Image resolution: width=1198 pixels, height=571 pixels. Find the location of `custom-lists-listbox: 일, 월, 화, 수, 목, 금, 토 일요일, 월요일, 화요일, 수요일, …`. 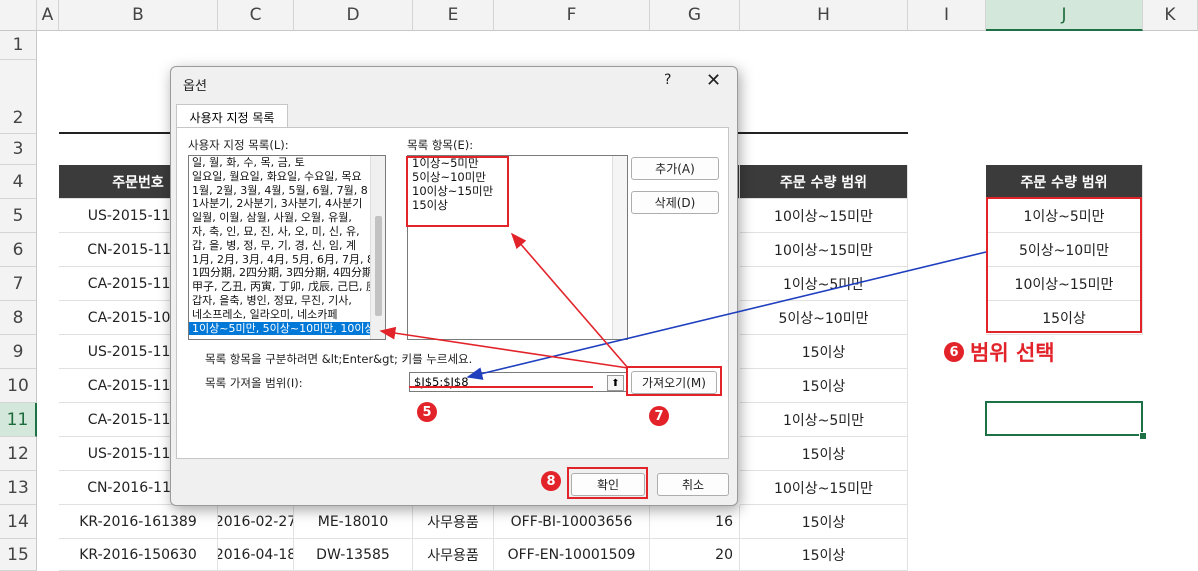

custom-lists-listbox: 일, 월, 화, 수, 목, 금, 토 일요일, 월요일, 화요일, 수요일, … is located at coordinates (287, 247).